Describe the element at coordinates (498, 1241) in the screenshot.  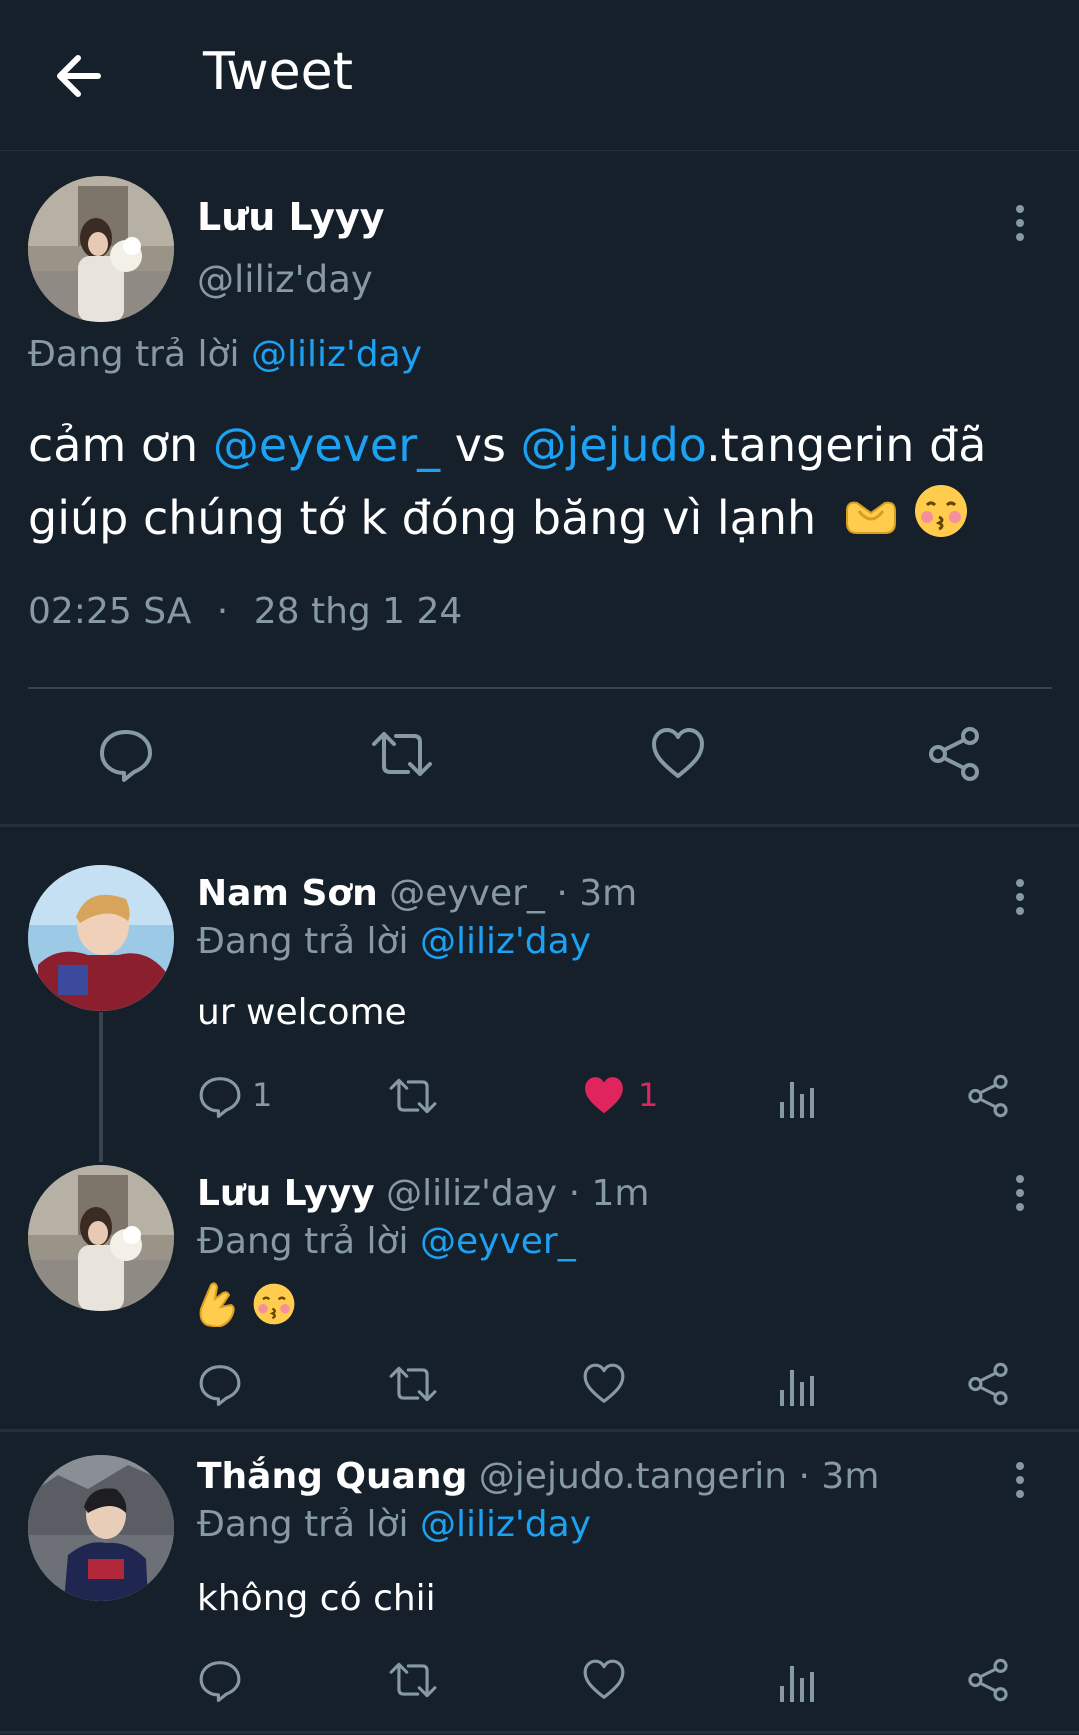
I see `replying-to-link: @eyver_` at that location.